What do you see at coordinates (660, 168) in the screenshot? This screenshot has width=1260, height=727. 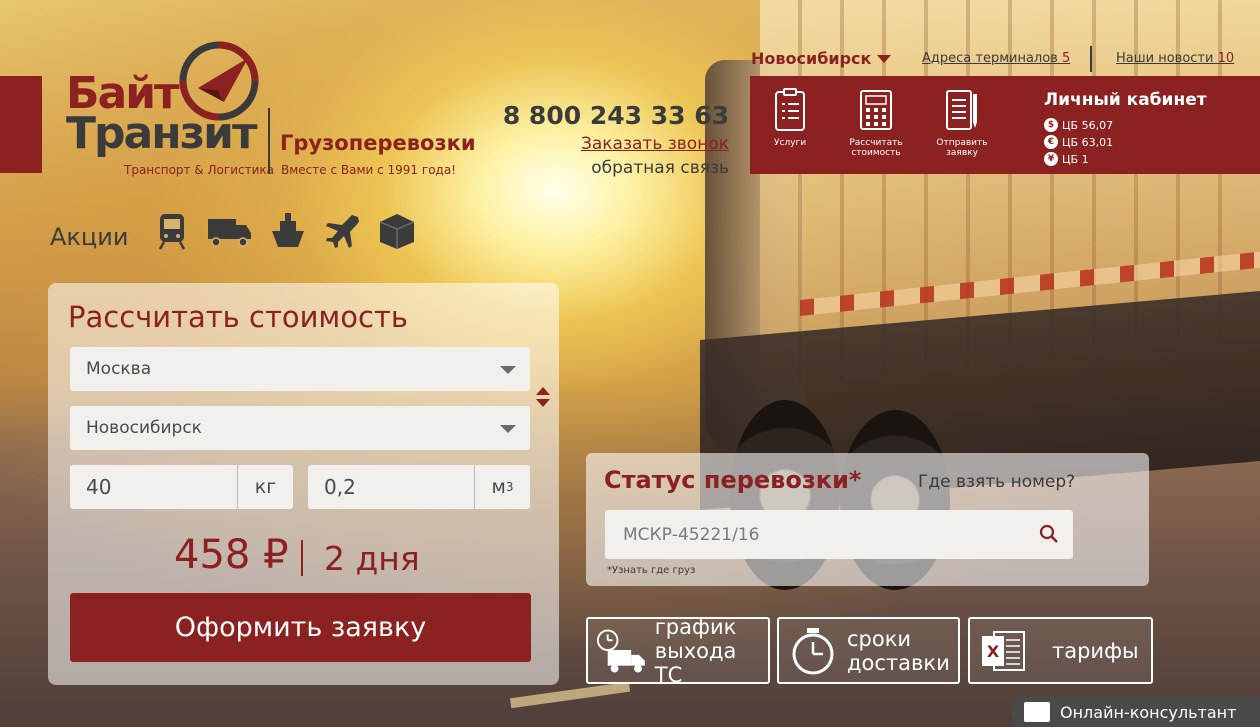 I see `feedback-link: обратная связь` at bounding box center [660, 168].